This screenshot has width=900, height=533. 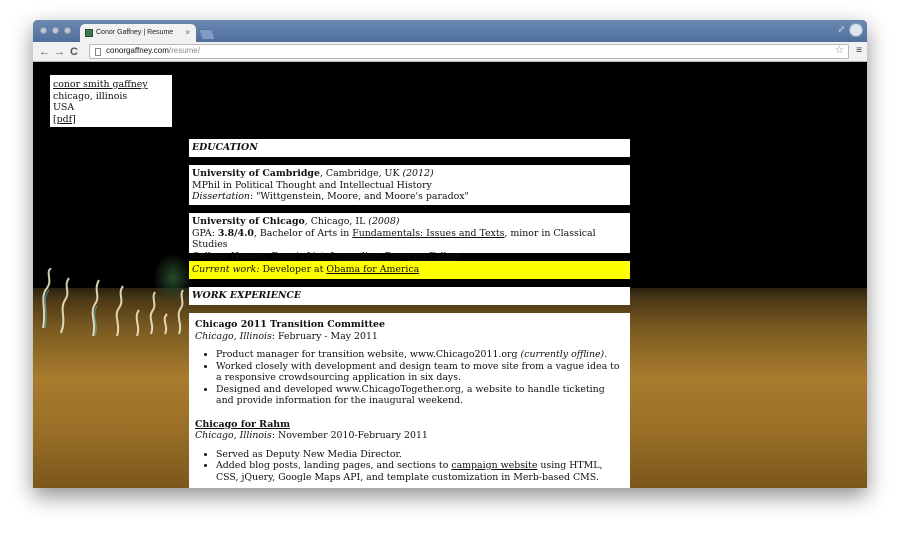 What do you see at coordinates (384, 221) in the screenshot?
I see `school-year: (2008)` at bounding box center [384, 221].